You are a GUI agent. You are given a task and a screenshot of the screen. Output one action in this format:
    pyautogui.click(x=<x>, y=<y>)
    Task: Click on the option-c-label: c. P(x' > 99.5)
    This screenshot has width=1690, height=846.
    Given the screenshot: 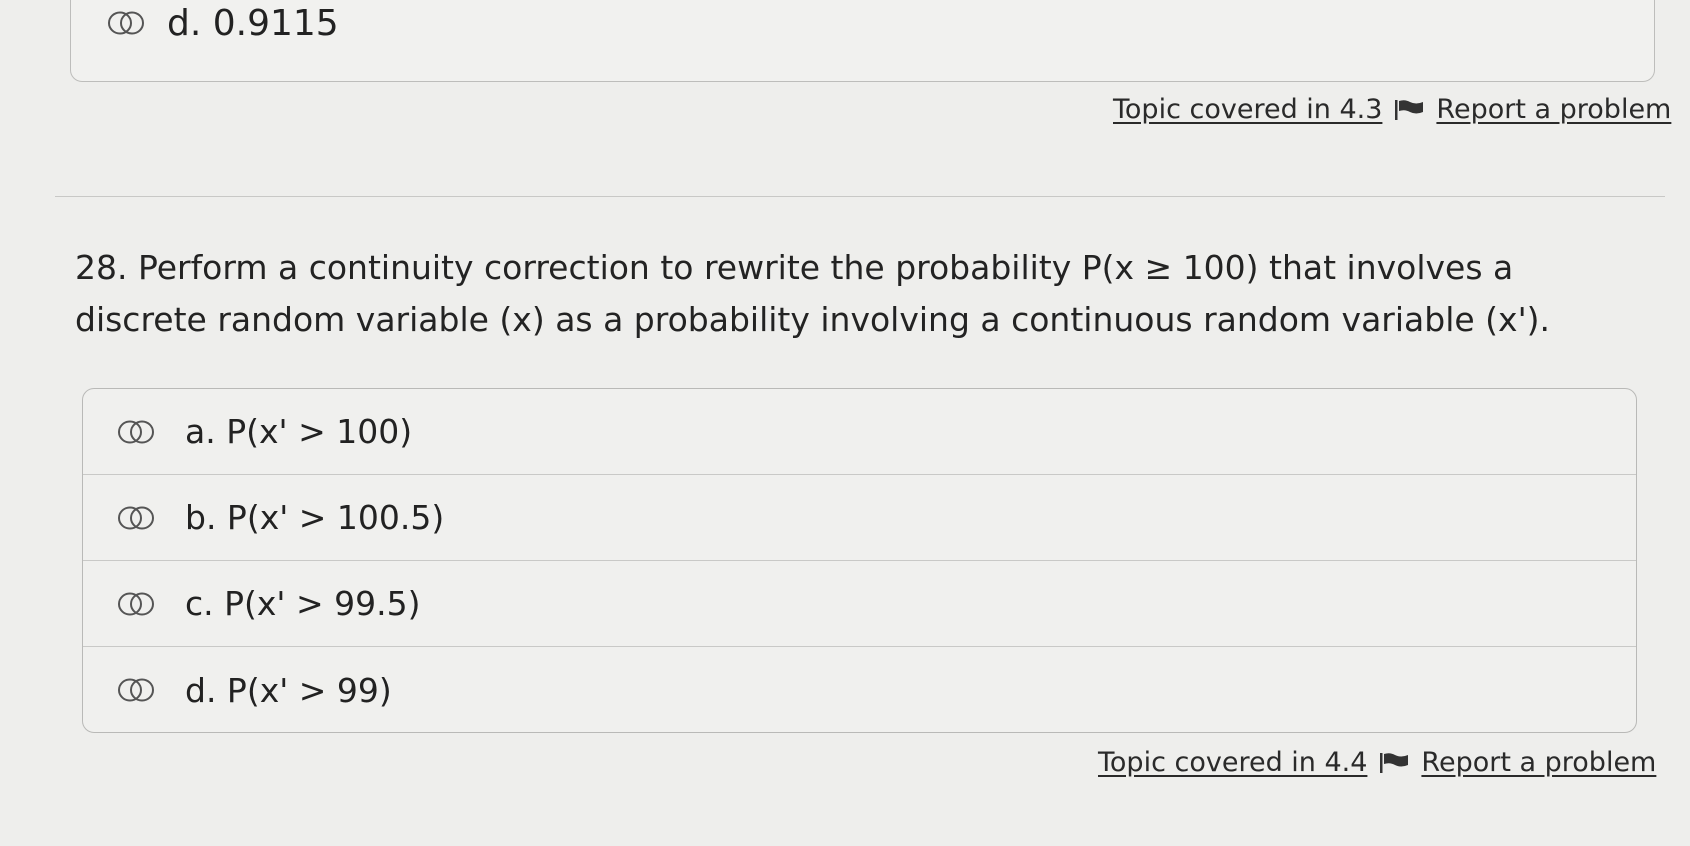 What is the action you would take?
    pyautogui.click(x=303, y=603)
    